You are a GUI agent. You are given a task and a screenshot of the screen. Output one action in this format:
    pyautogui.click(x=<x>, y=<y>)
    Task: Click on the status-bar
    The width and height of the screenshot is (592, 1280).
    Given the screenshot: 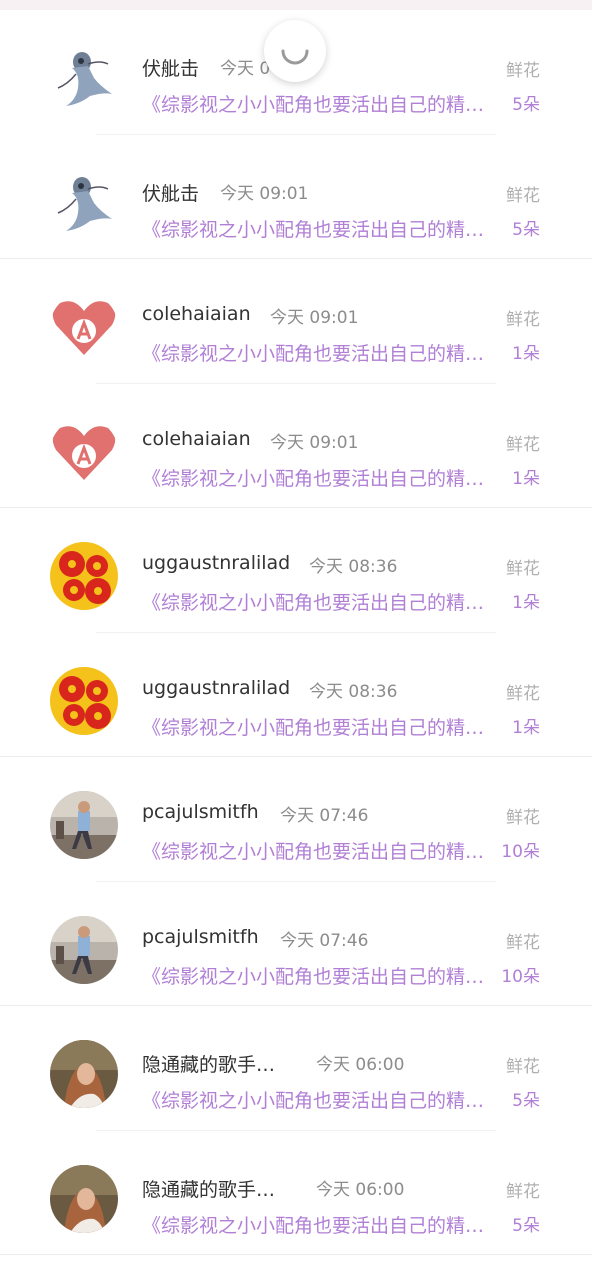 What is the action you would take?
    pyautogui.click(x=296, y=5)
    